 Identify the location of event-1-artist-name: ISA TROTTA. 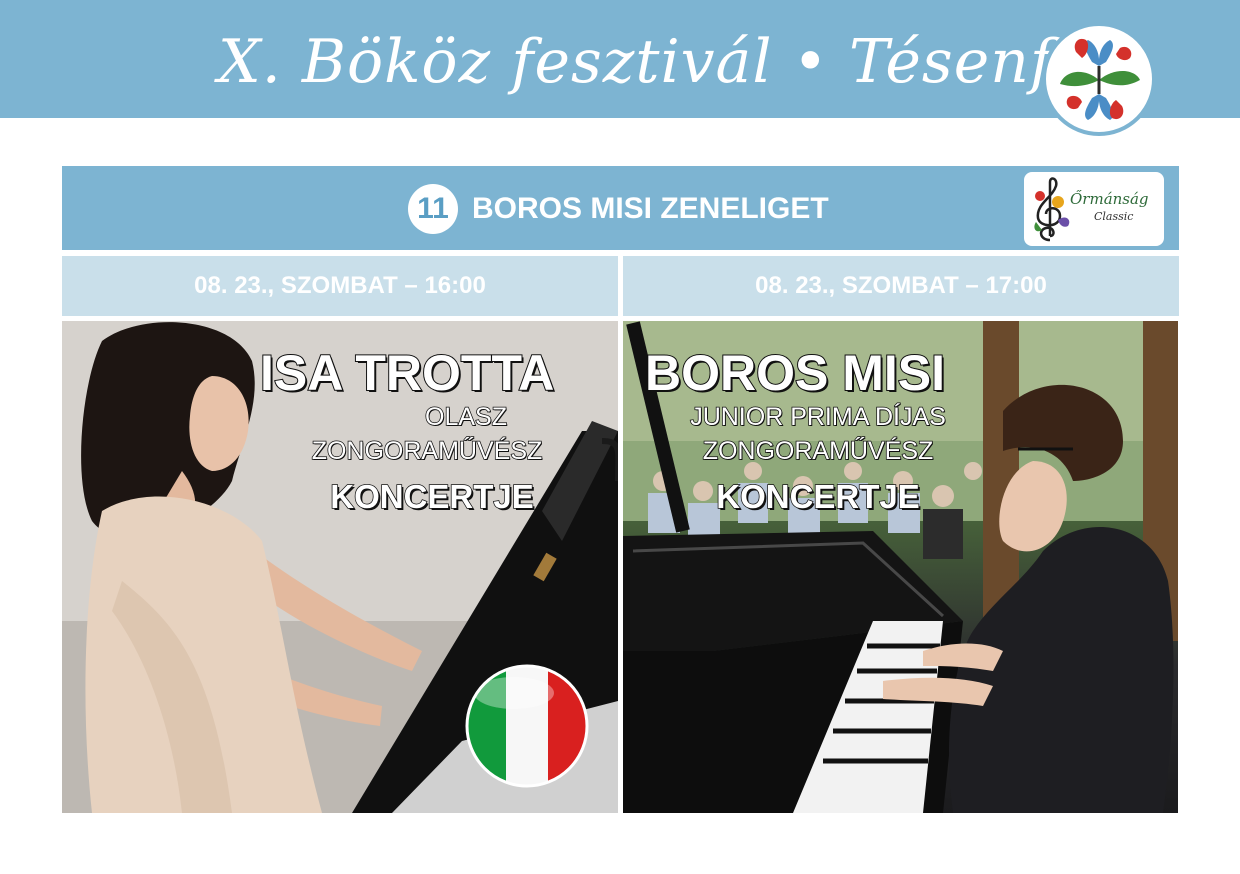
(407, 373).